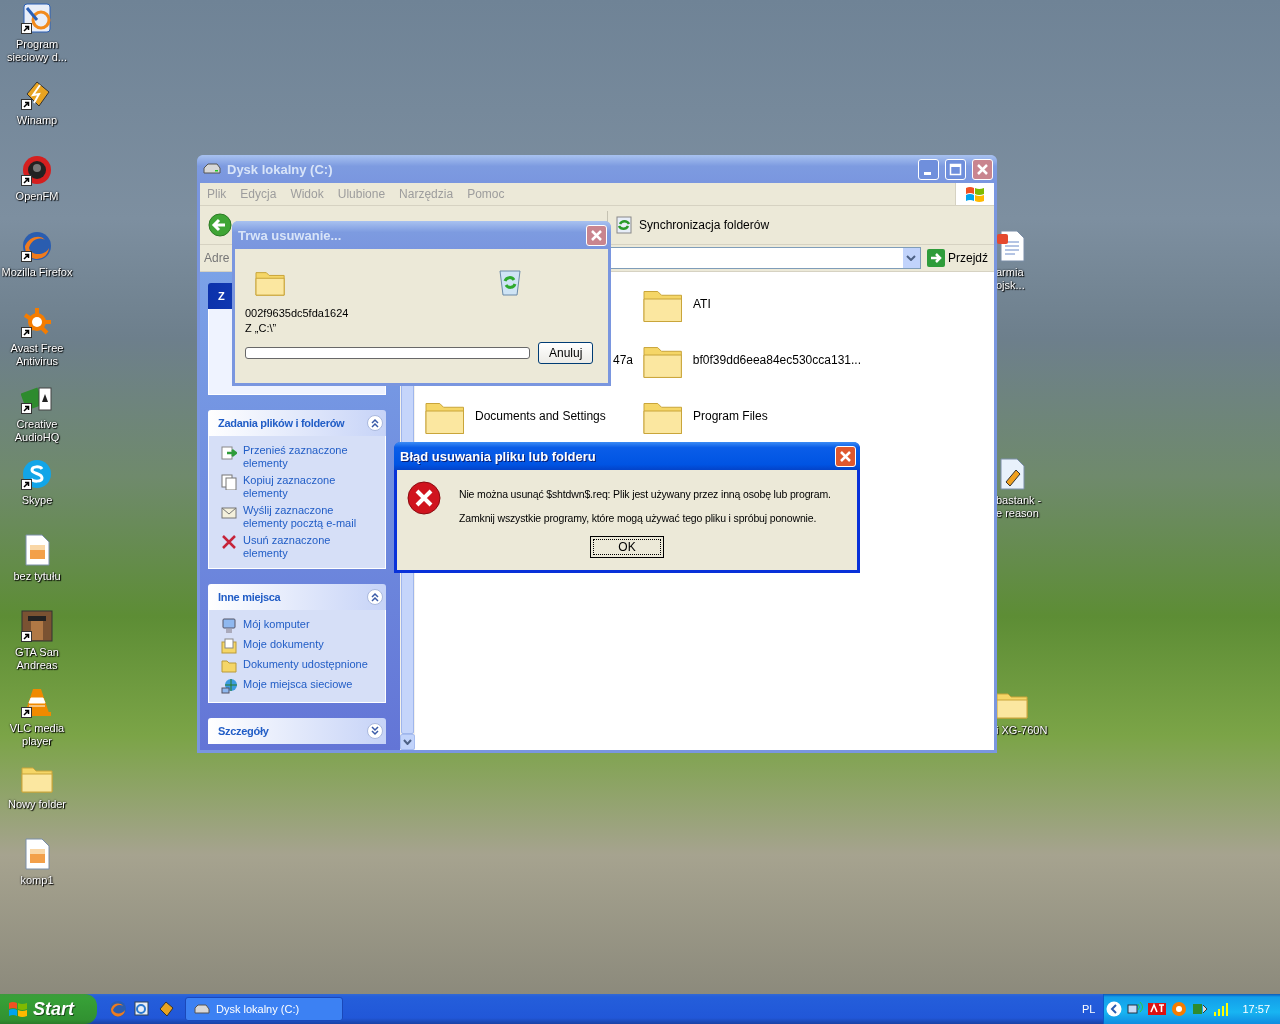  I want to click on document-icon, so click(1012, 246).